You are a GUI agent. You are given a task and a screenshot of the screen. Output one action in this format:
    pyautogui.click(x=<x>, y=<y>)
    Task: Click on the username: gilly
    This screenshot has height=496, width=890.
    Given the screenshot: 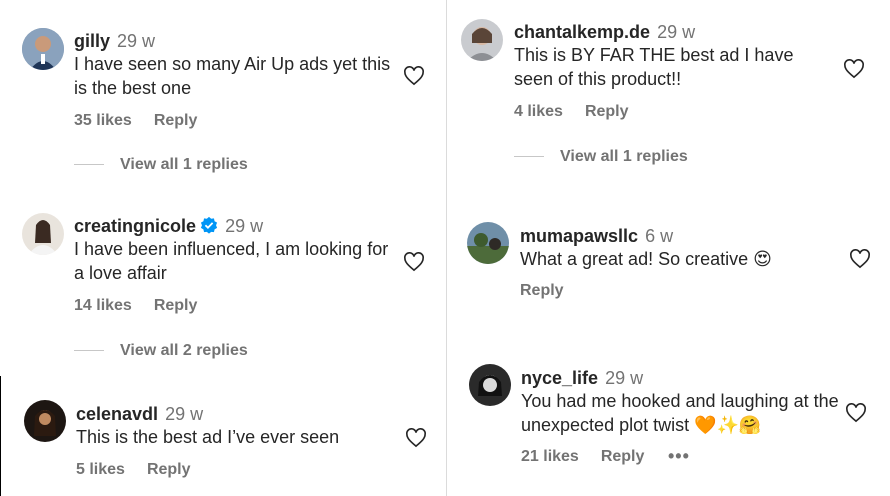 What is the action you would take?
    pyautogui.click(x=92, y=41)
    